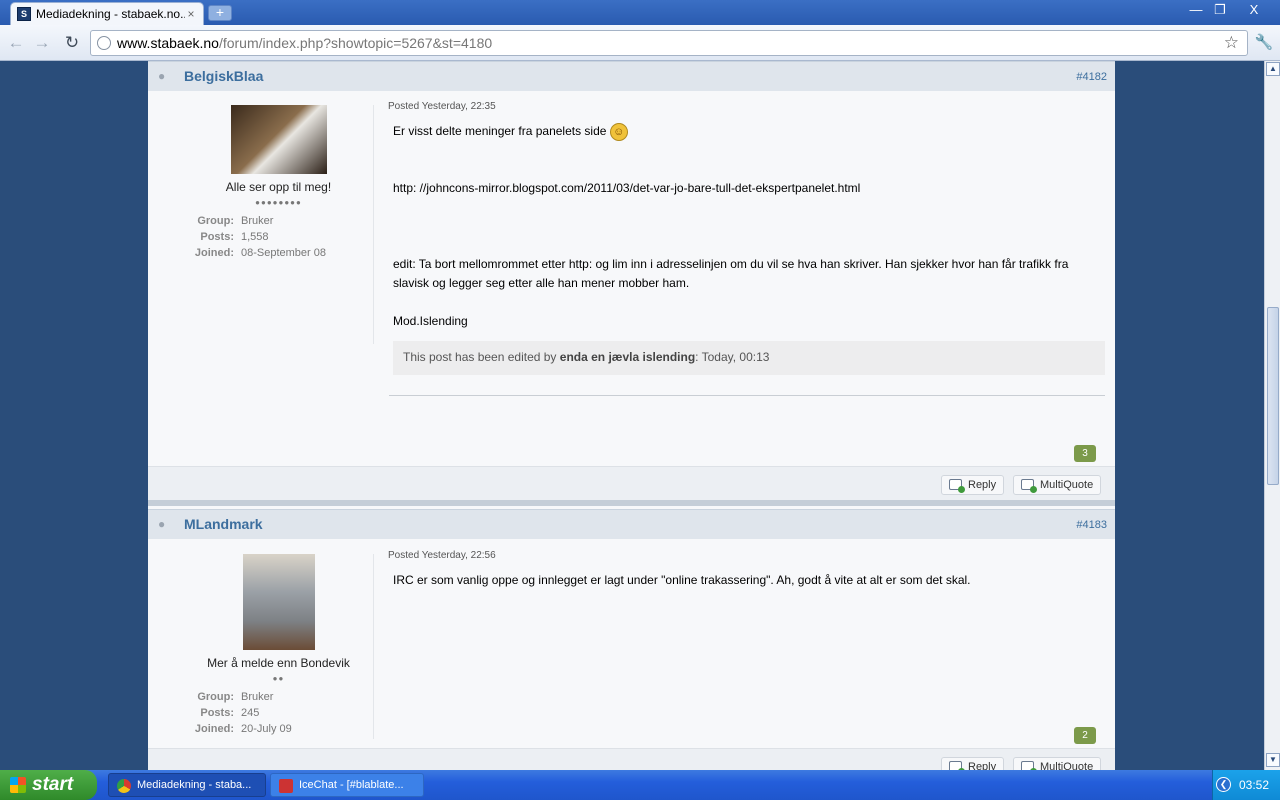 This screenshot has height=800, width=1280. What do you see at coordinates (1091, 77) in the screenshot?
I see `post-number-link: #4182` at bounding box center [1091, 77].